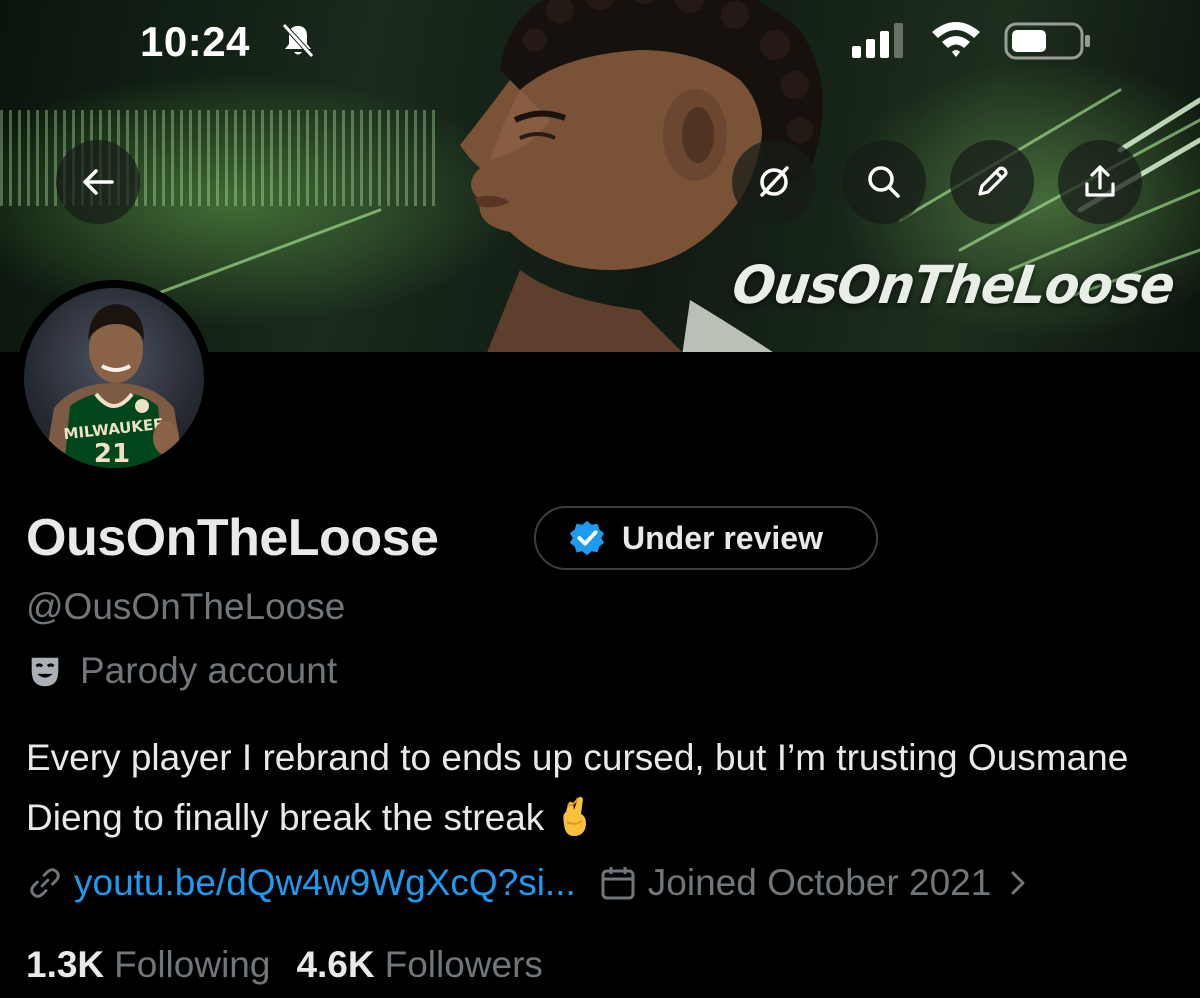 This screenshot has width=1200, height=998. I want to click on status-time: 10:24, so click(195, 41).